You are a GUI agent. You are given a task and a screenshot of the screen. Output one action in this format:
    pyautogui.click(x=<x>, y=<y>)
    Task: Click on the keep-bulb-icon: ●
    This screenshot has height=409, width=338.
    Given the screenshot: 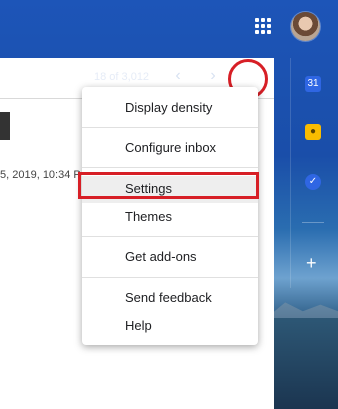 What is the action you would take?
    pyautogui.click(x=313, y=132)
    